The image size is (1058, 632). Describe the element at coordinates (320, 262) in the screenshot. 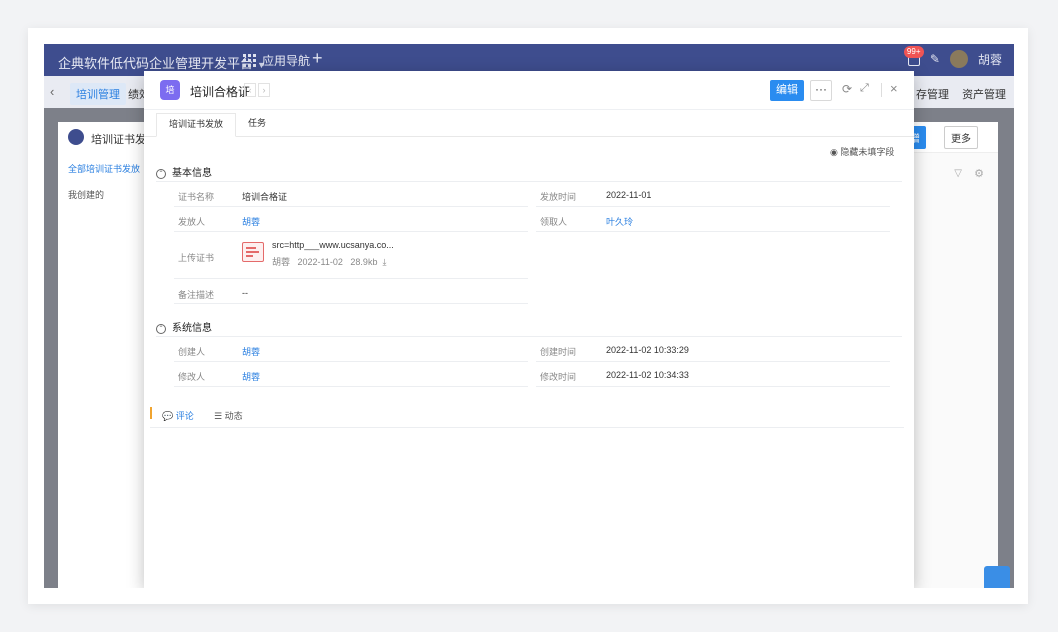

I see `attachment-date: 2022-11-02` at that location.